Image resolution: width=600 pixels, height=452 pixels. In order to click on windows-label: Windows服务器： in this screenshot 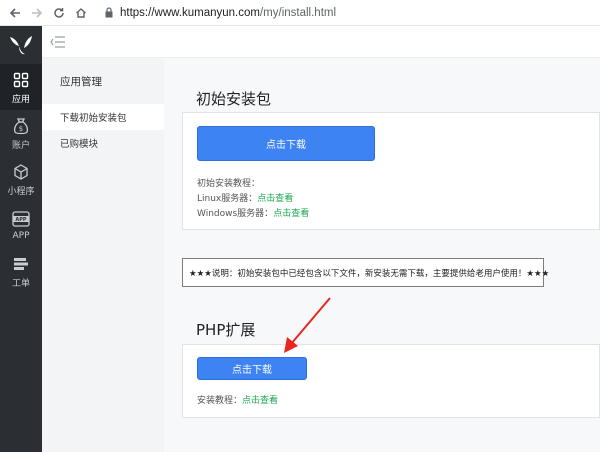, I will do `click(235, 214)`.